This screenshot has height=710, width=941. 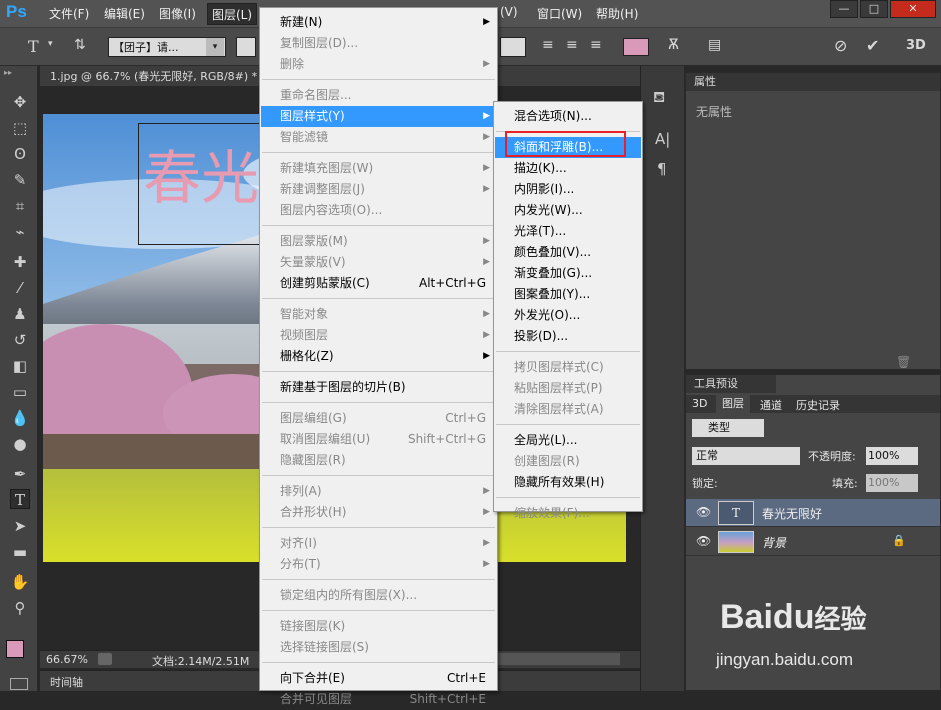 What do you see at coordinates (714, 45) in the screenshot?
I see `character-panel-icon: ▤` at bounding box center [714, 45].